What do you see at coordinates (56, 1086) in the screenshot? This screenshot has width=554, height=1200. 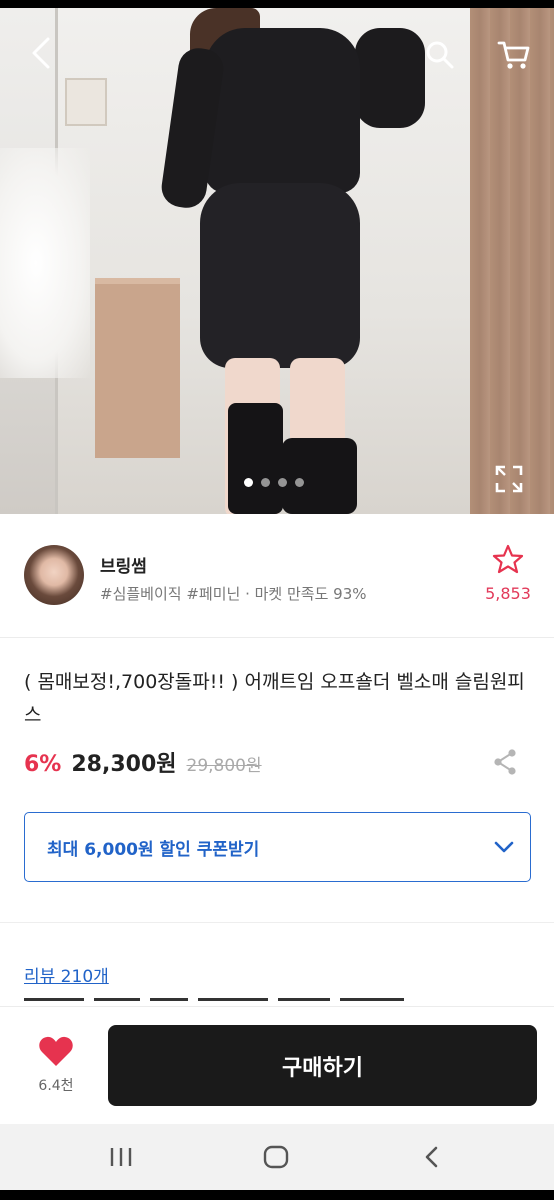 I see `like-count: 6.4천` at bounding box center [56, 1086].